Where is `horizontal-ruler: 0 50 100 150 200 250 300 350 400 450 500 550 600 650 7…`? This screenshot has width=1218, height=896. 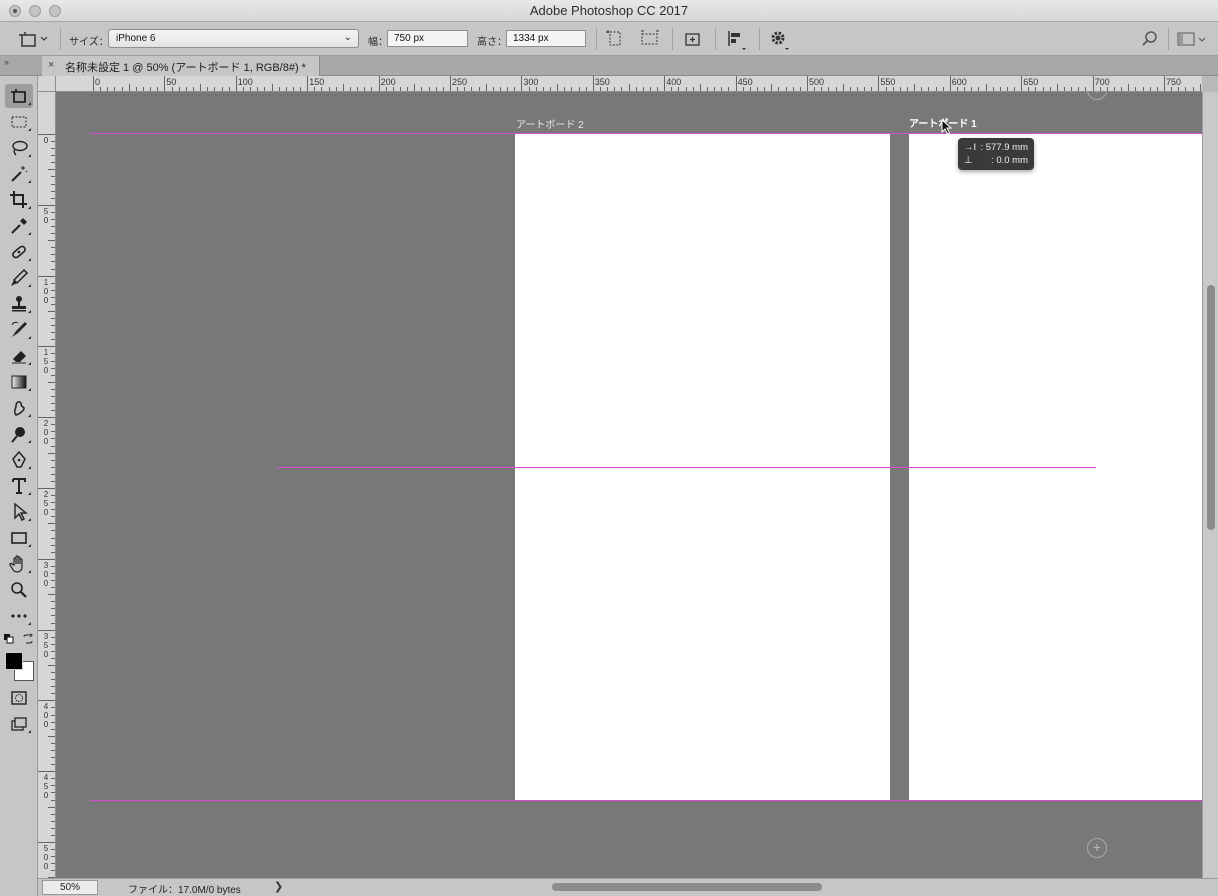 horizontal-ruler: 0 50 100 150 200 250 300 350 400 450 500 550 600 650 7… is located at coordinates (629, 84).